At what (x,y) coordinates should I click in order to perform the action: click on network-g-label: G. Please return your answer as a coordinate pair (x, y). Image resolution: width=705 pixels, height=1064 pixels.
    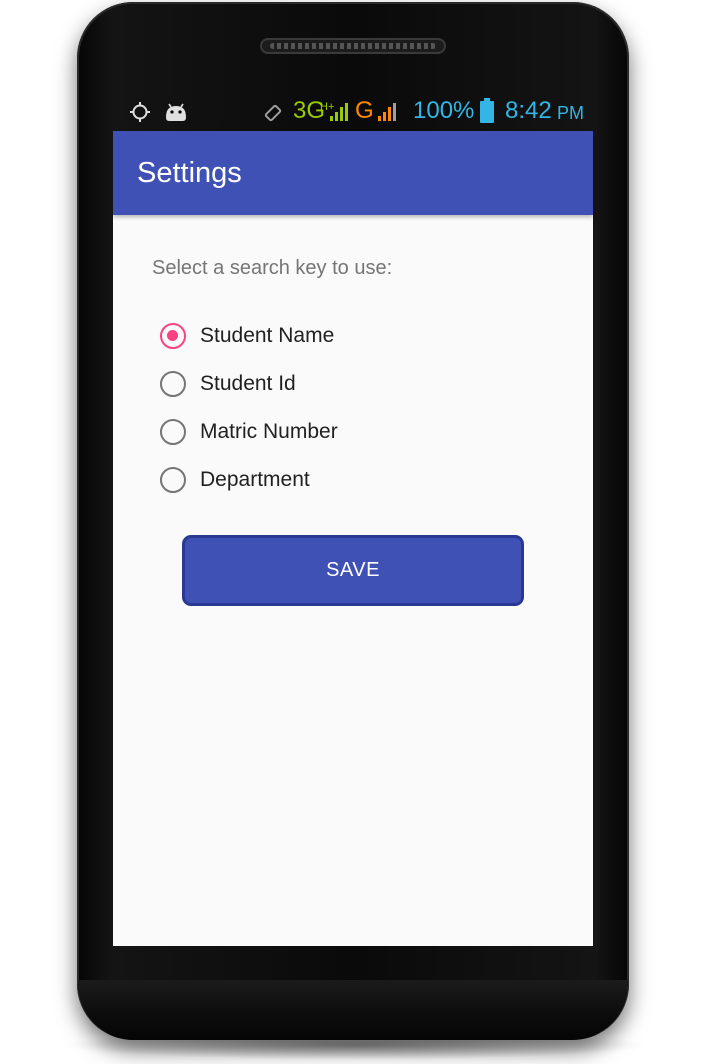
    Looking at the image, I should click on (364, 110).